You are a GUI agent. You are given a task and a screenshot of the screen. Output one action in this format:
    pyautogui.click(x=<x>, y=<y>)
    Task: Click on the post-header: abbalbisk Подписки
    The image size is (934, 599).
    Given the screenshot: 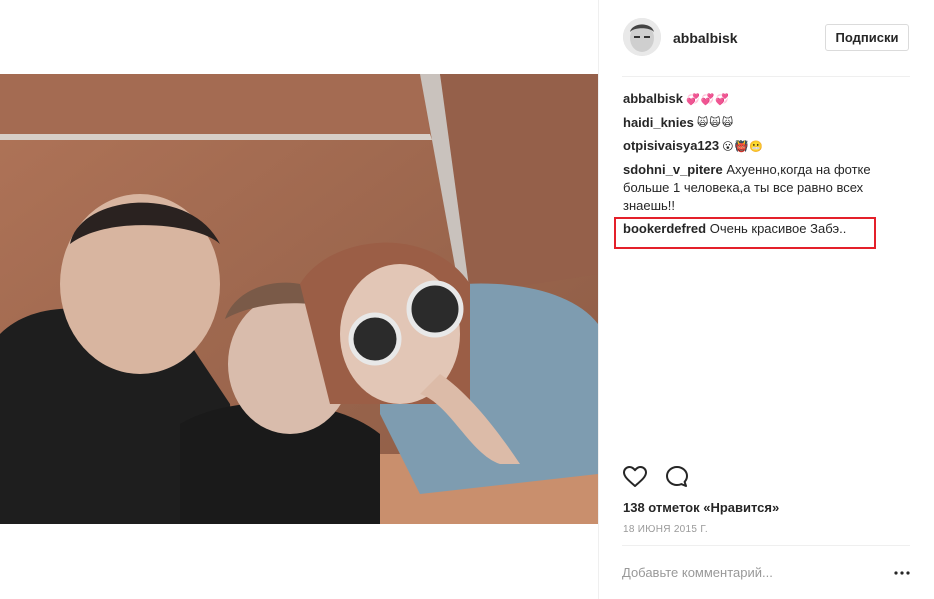 What is the action you would take?
    pyautogui.click(x=766, y=38)
    